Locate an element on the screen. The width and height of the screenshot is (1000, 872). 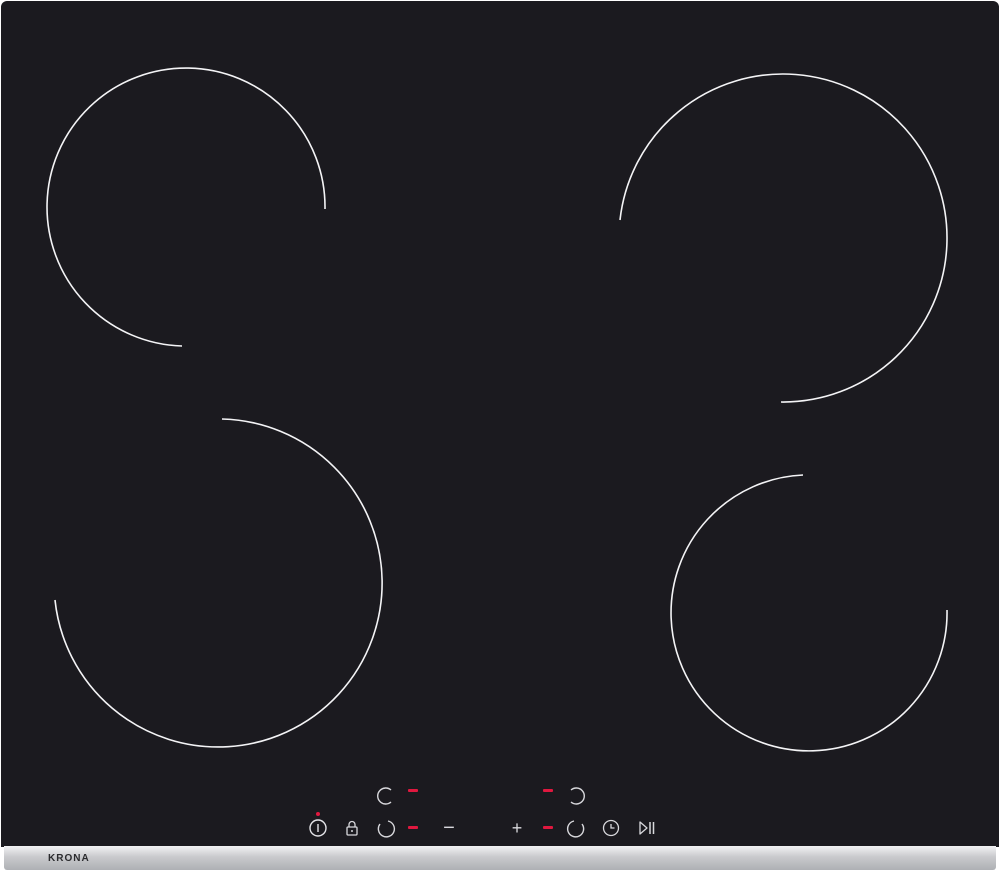
brand-logo: KRONA is located at coordinates (69, 858).